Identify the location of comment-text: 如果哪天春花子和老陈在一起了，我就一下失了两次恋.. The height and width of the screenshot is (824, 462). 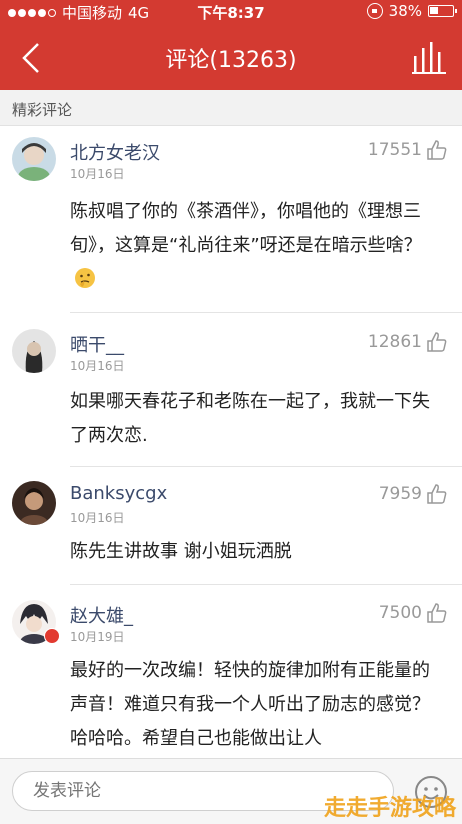
(250, 418).